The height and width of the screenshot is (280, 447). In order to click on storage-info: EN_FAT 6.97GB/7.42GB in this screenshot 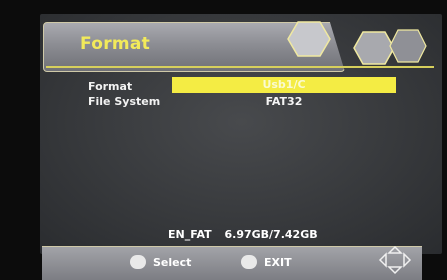, I will do `click(247, 234)`.